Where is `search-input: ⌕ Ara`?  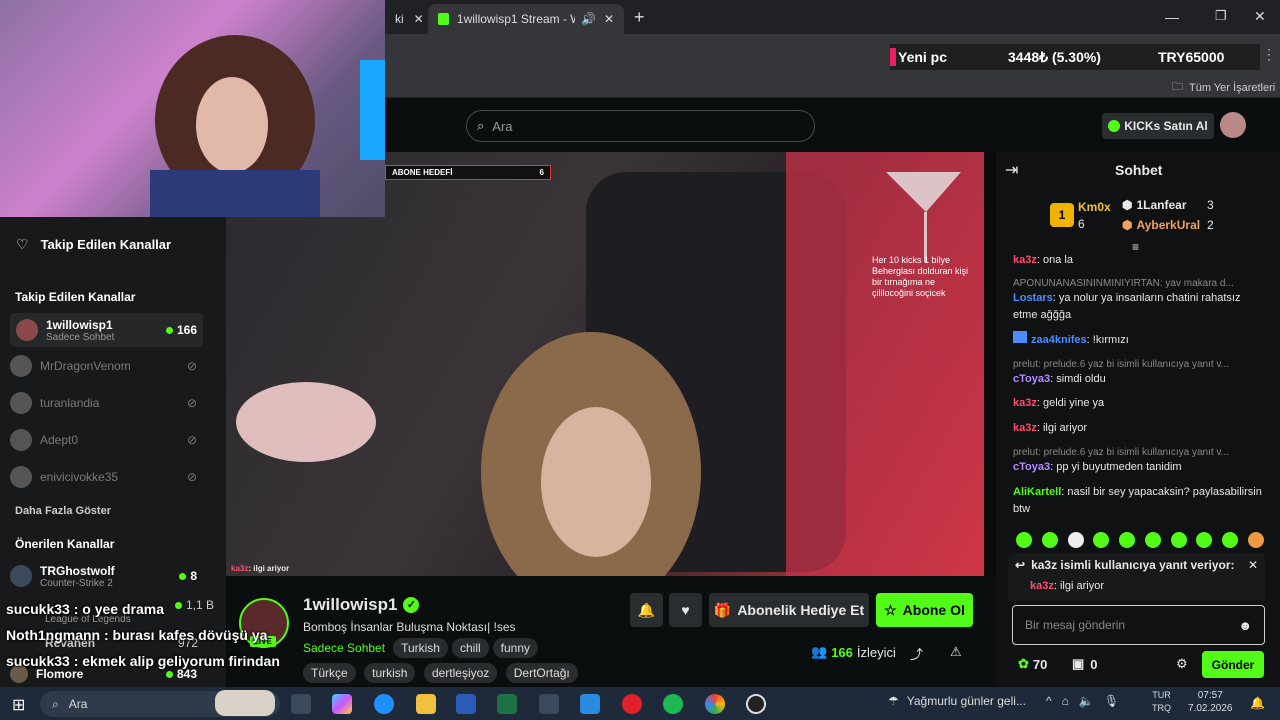 search-input: ⌕ Ara is located at coordinates (640, 126).